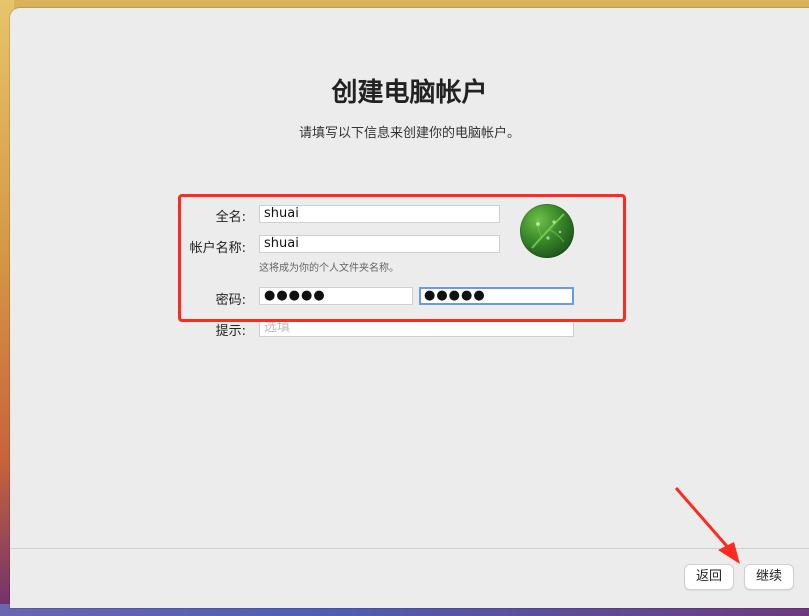 The width and height of the screenshot is (809, 616). Describe the element at coordinates (409, 133) in the screenshot. I see `page-subtitle: 请填写以下信息来创建你的电脑帐户。` at that location.